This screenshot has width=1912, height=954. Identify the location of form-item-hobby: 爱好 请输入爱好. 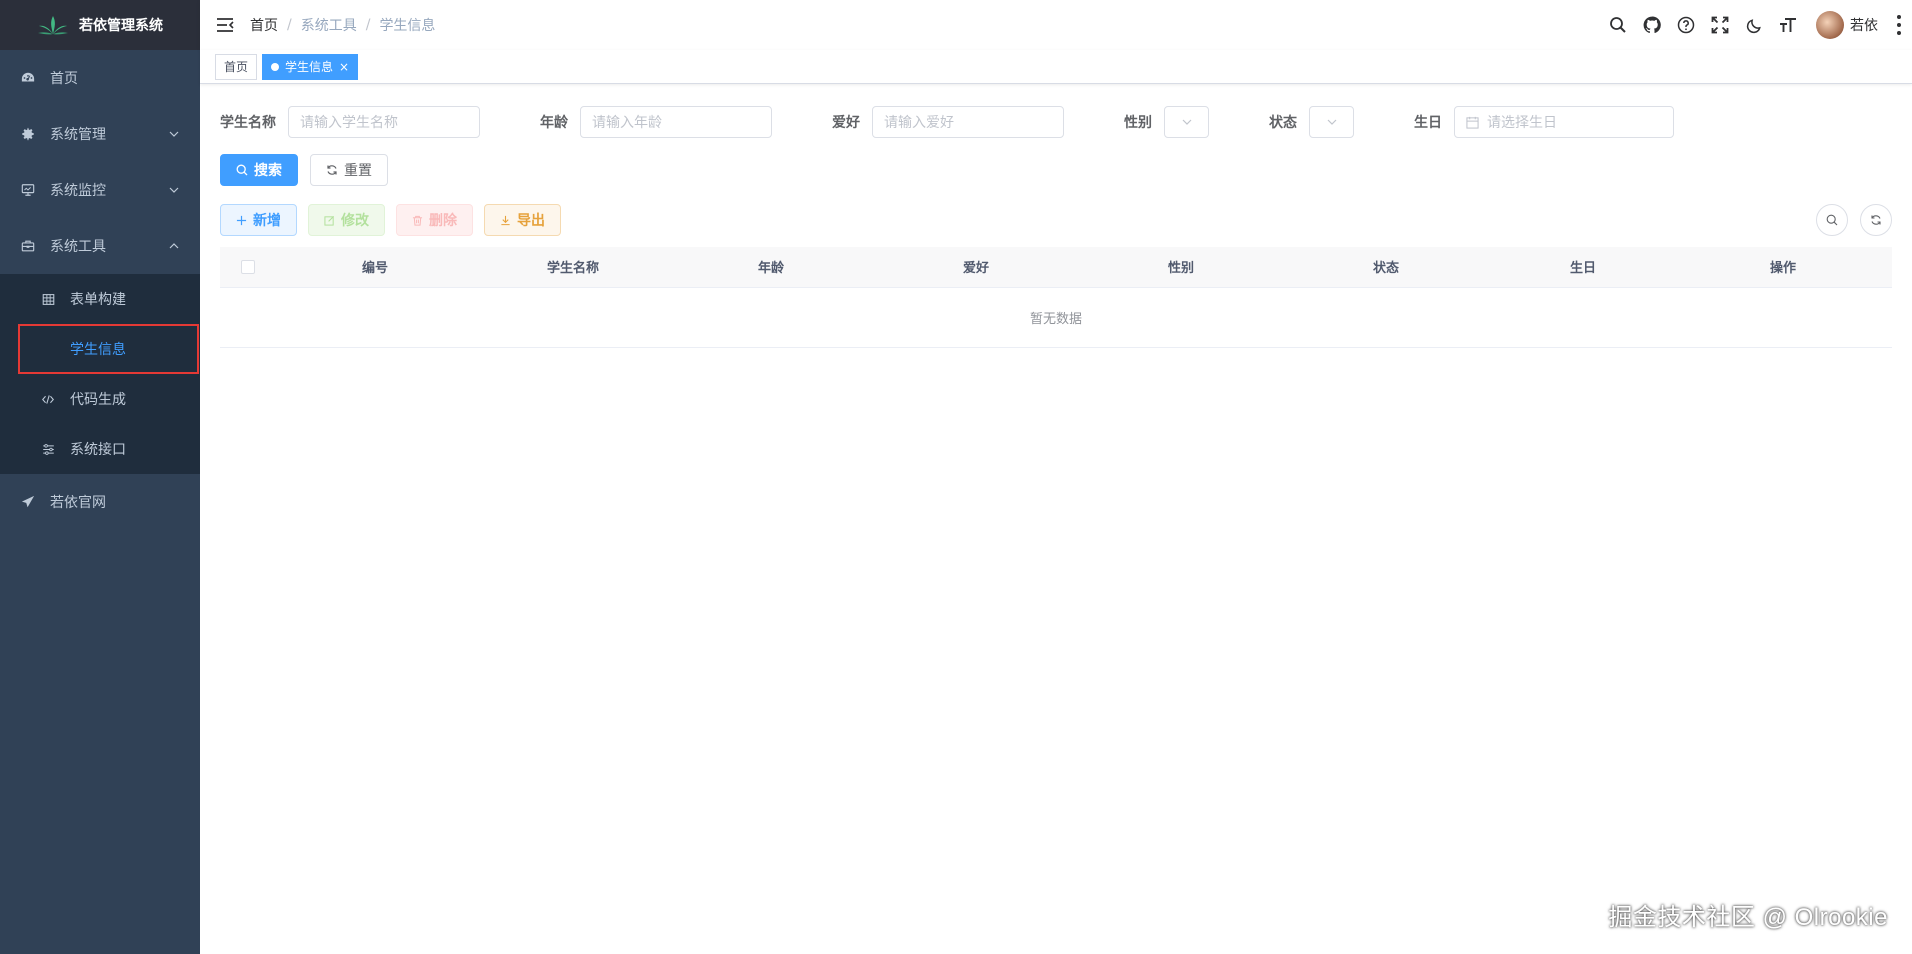
(948, 122).